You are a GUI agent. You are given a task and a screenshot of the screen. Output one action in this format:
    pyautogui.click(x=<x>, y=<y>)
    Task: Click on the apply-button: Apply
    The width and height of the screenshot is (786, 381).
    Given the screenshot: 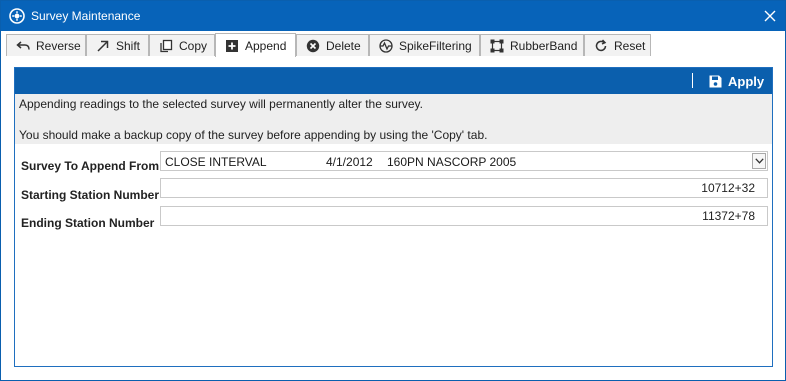 What is the action you would take?
    pyautogui.click(x=736, y=81)
    